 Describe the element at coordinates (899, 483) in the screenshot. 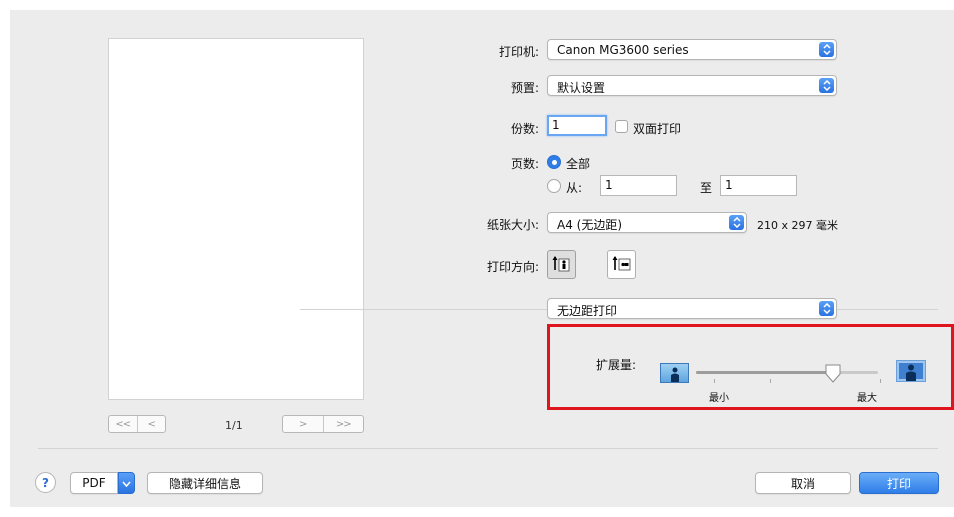

I see `print-button: 打印` at that location.